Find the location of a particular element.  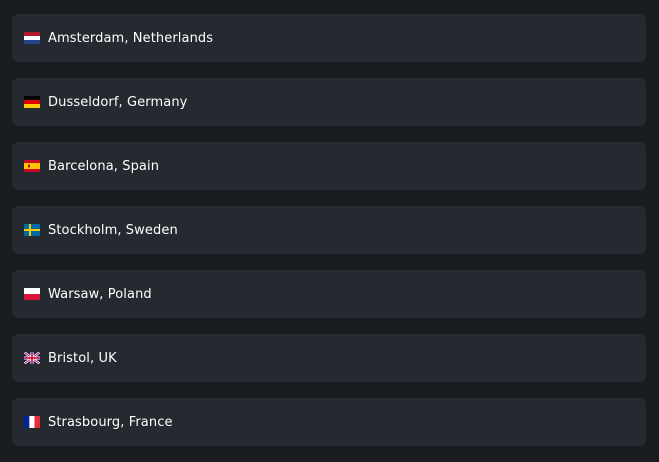

location-item-dusseldorf: Dusseldorf, Germany is located at coordinates (329, 102).